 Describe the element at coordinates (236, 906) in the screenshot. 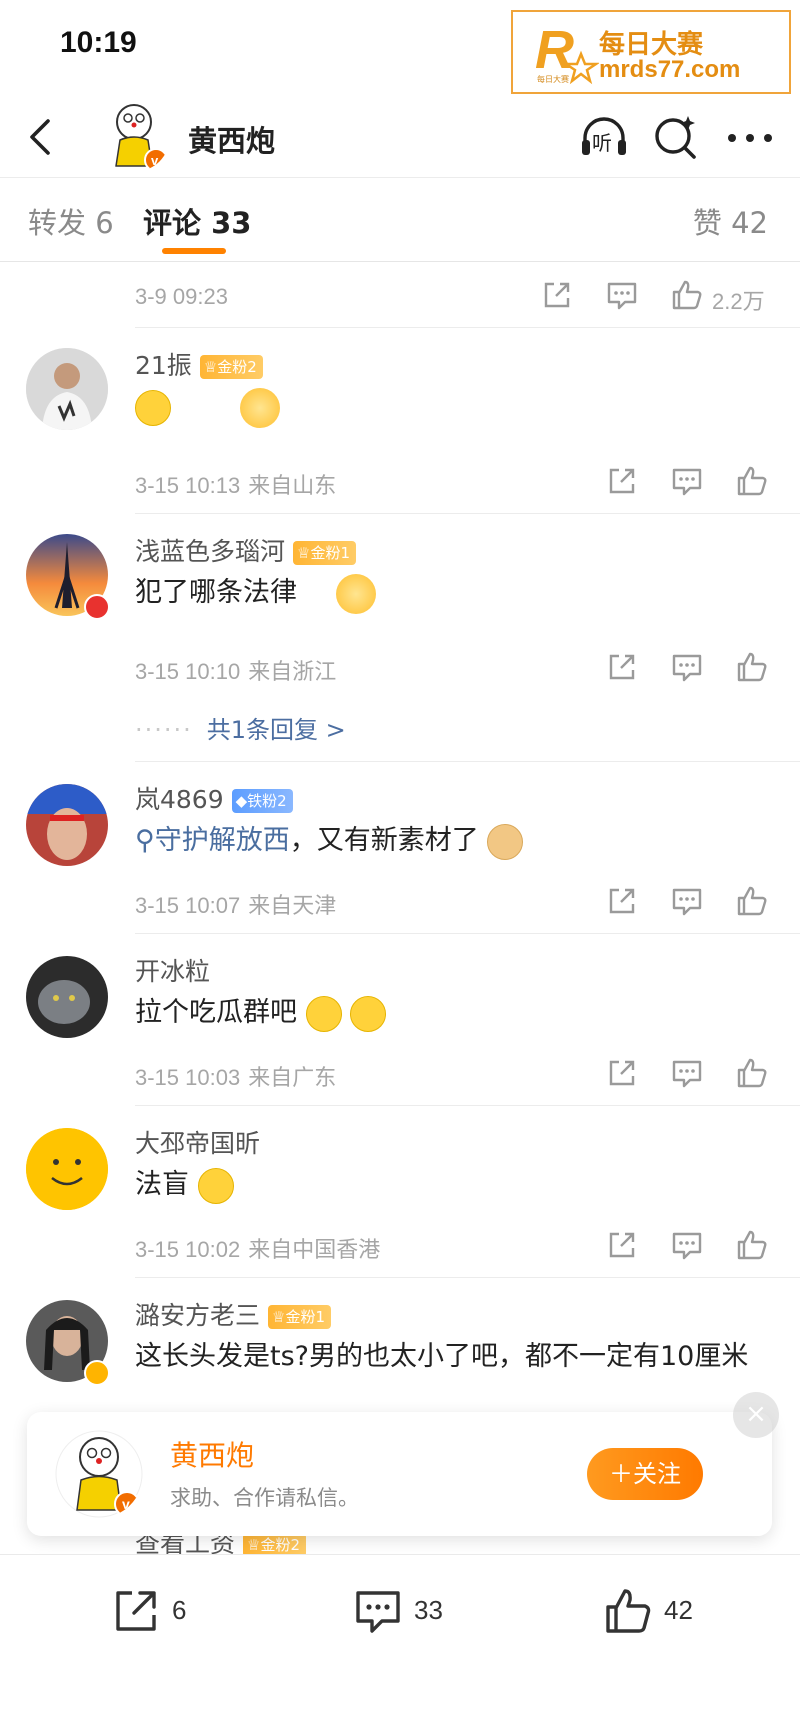

I see `comment-meta: 3-15 10:07 来自天津` at that location.